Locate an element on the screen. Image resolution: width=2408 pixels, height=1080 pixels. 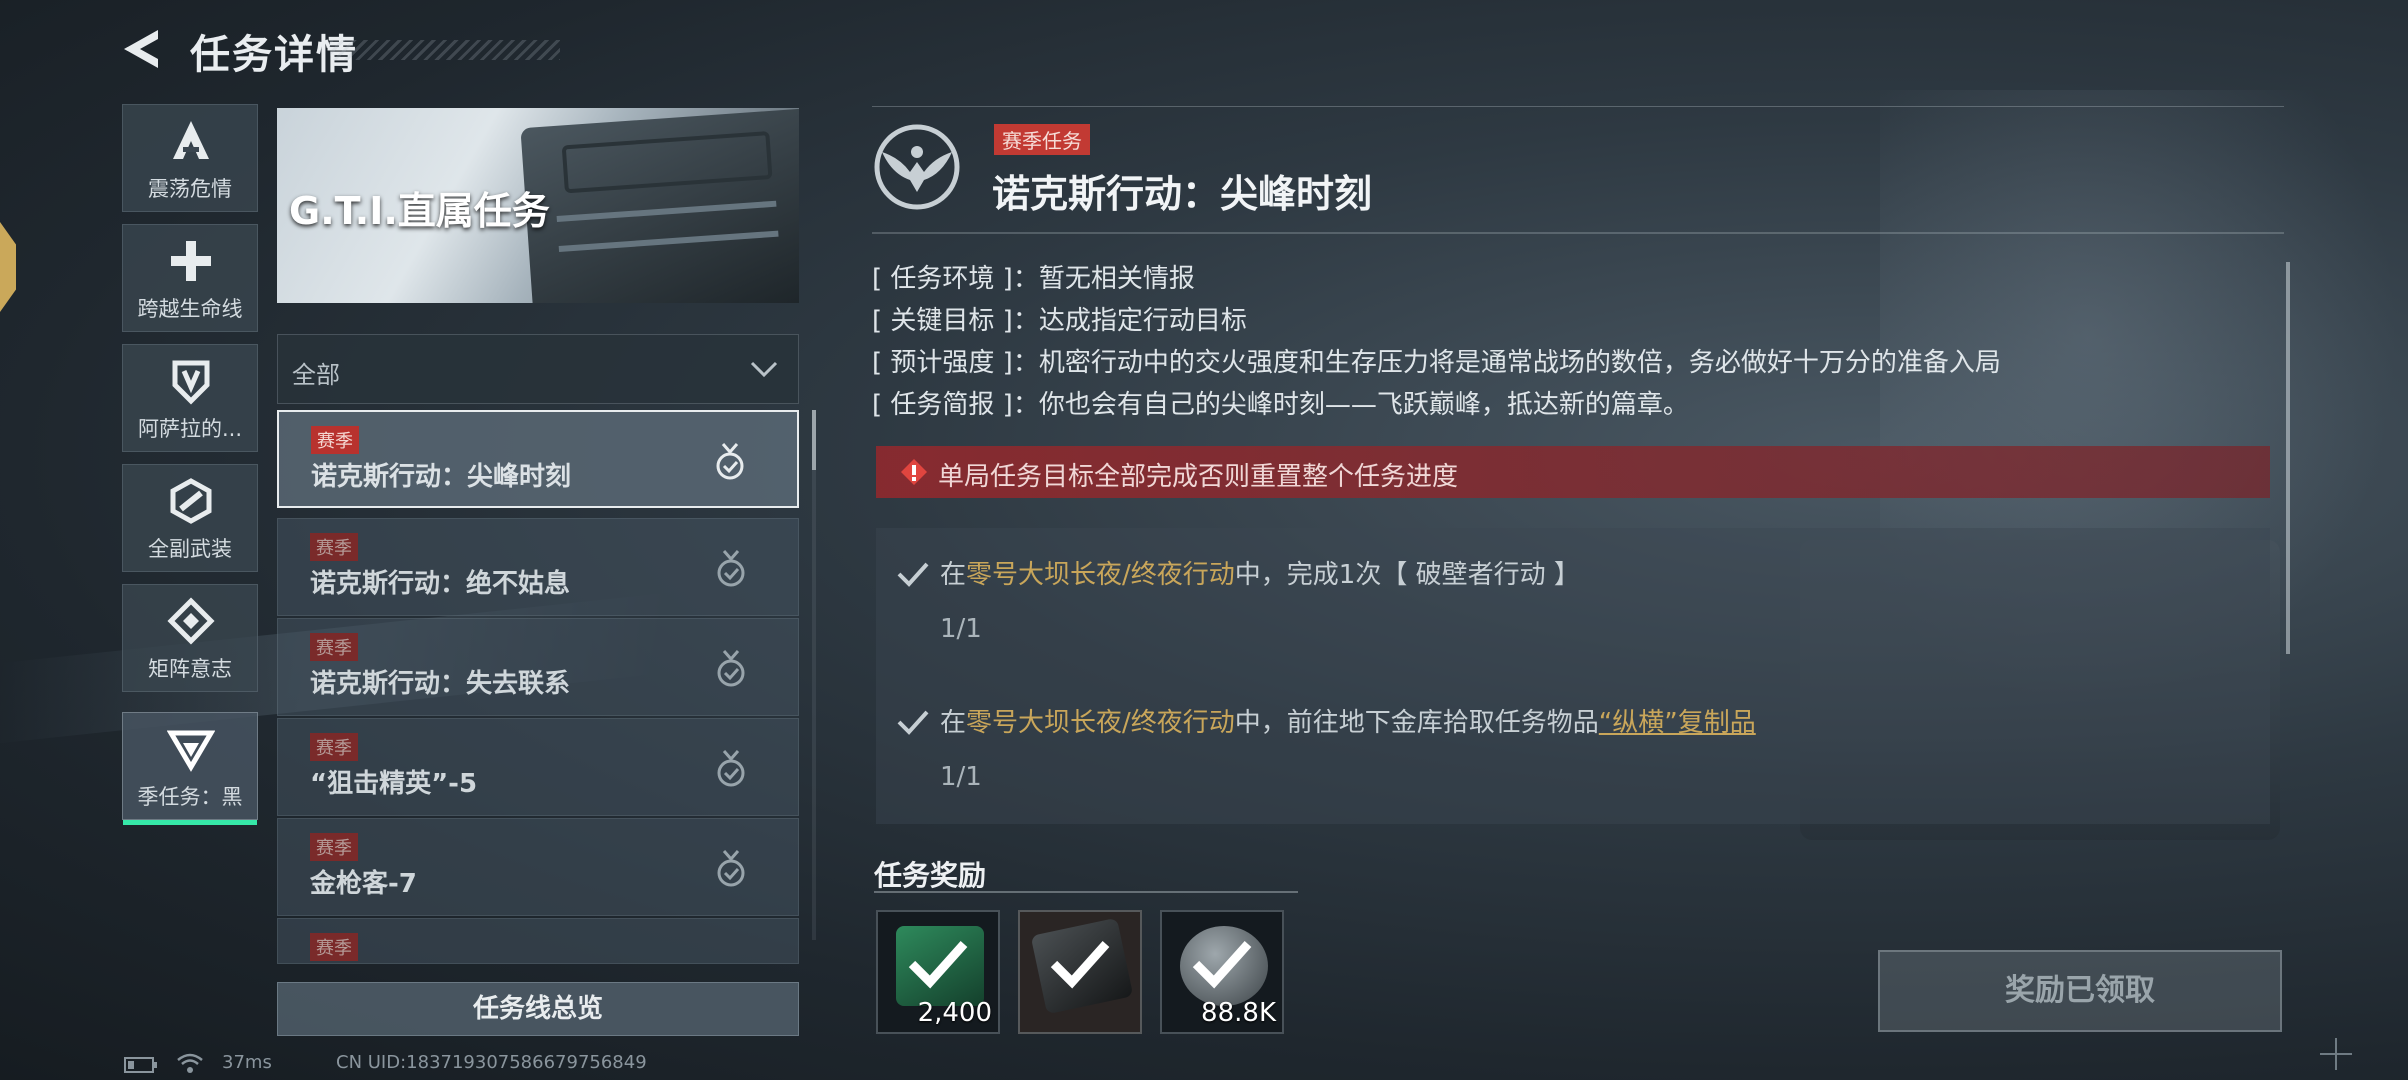
detail-top-line is located at coordinates (1578, 106).